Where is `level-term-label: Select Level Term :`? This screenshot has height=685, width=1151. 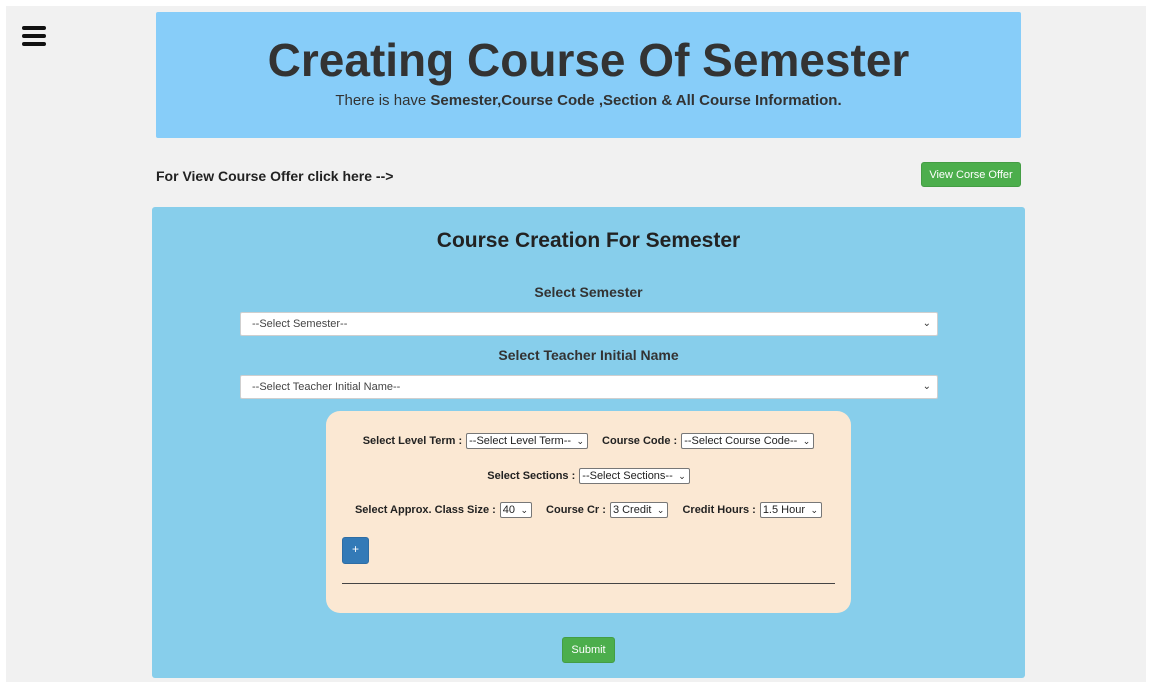 level-term-label: Select Level Term : is located at coordinates (412, 440).